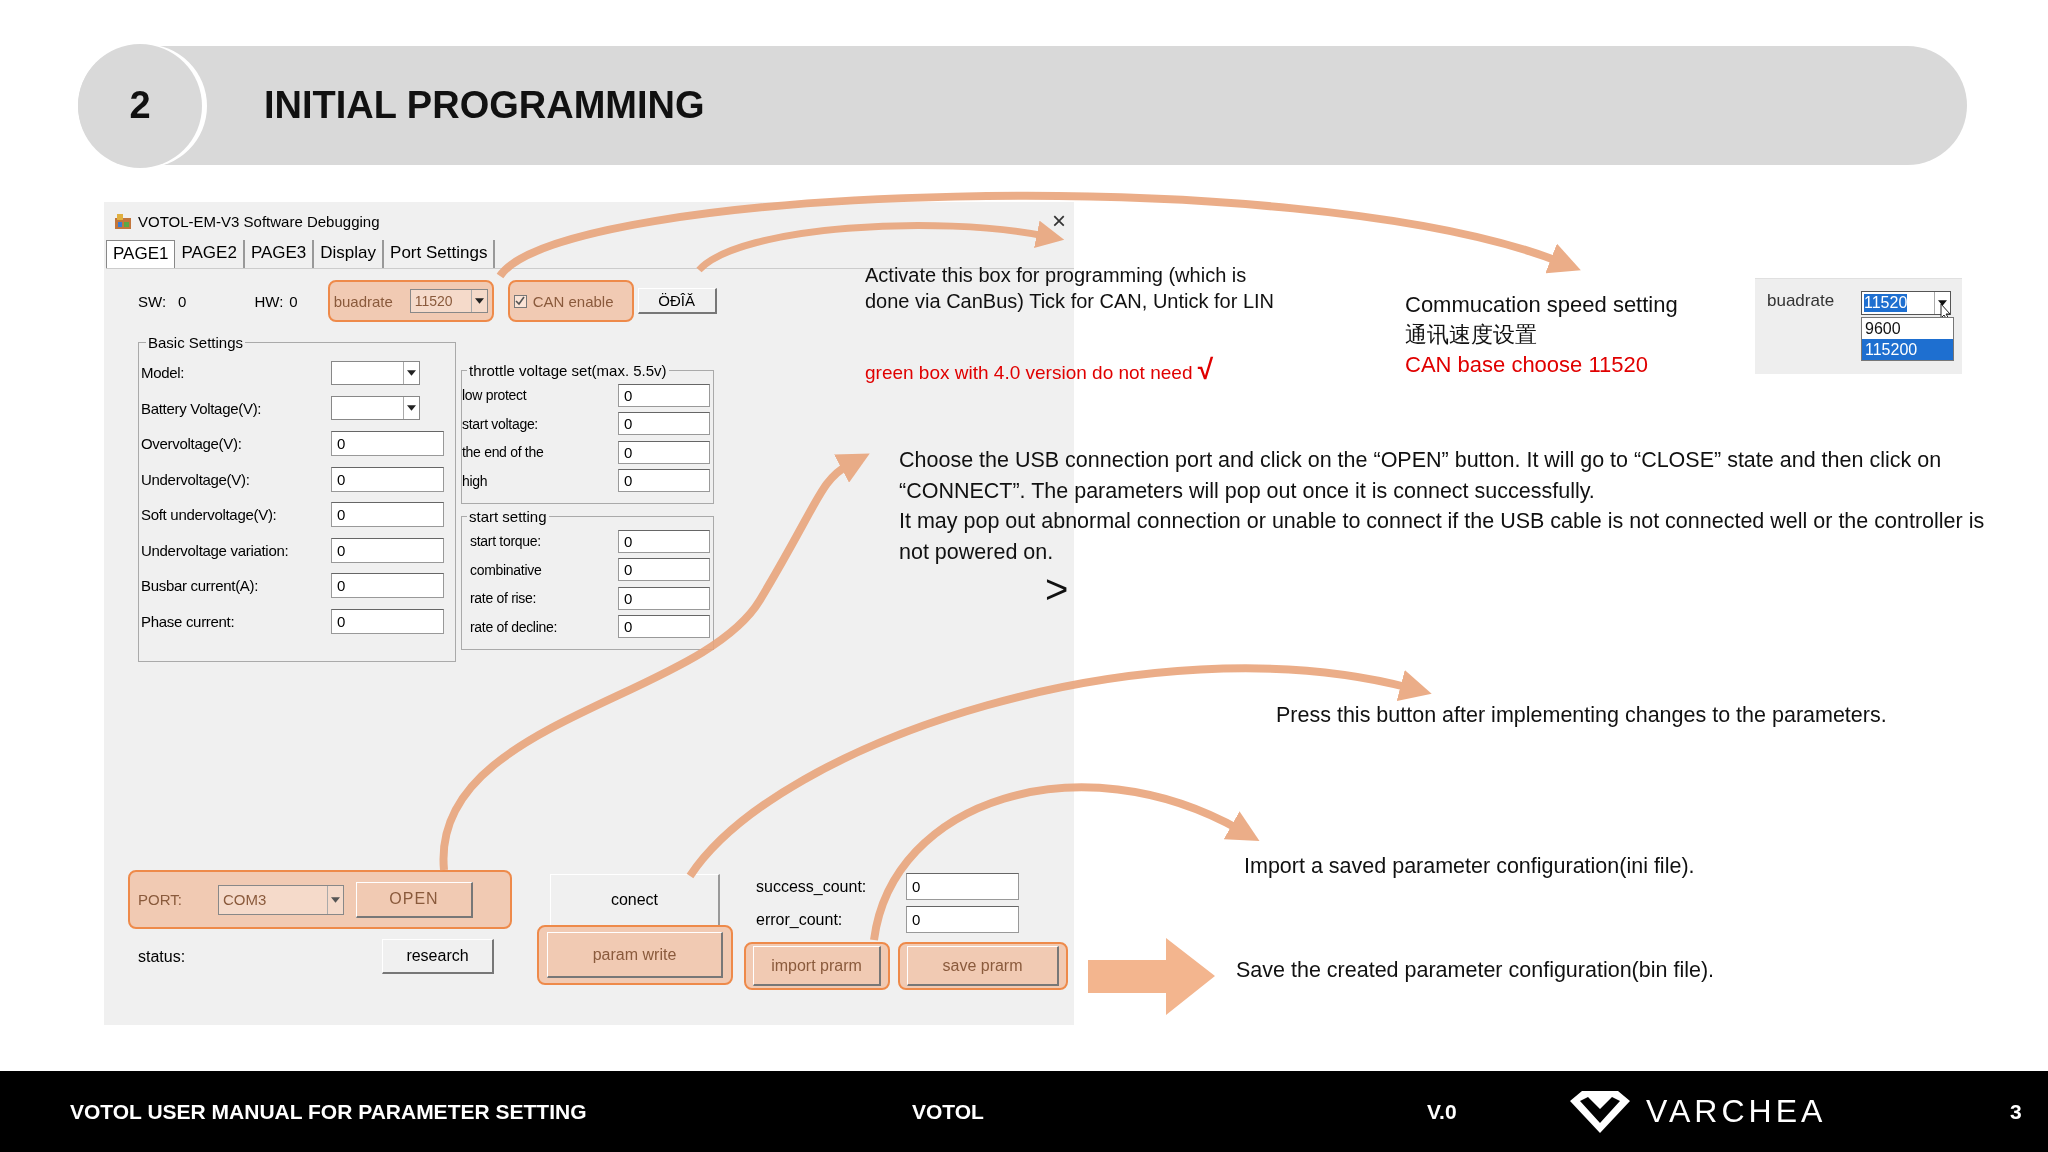  I want to click on annotation-text: Import a saved parameter configuration(ini file)., so click(1469, 866).